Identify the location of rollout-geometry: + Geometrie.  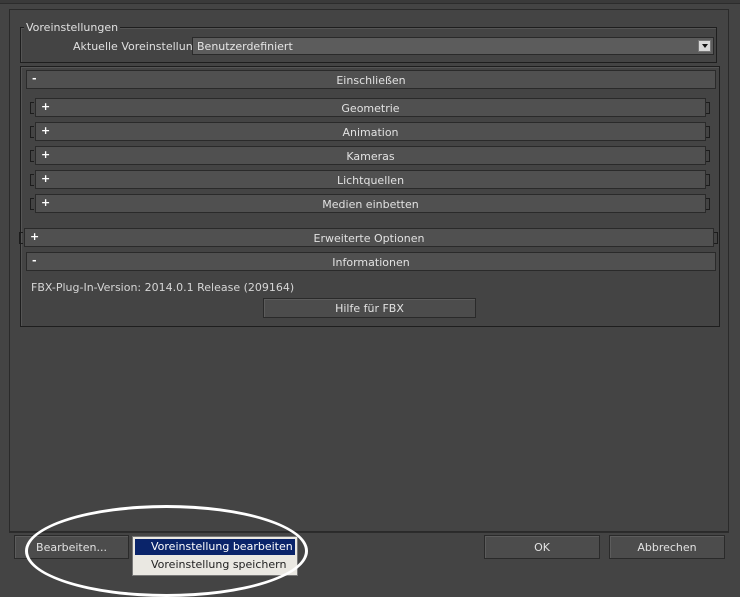
(370, 107).